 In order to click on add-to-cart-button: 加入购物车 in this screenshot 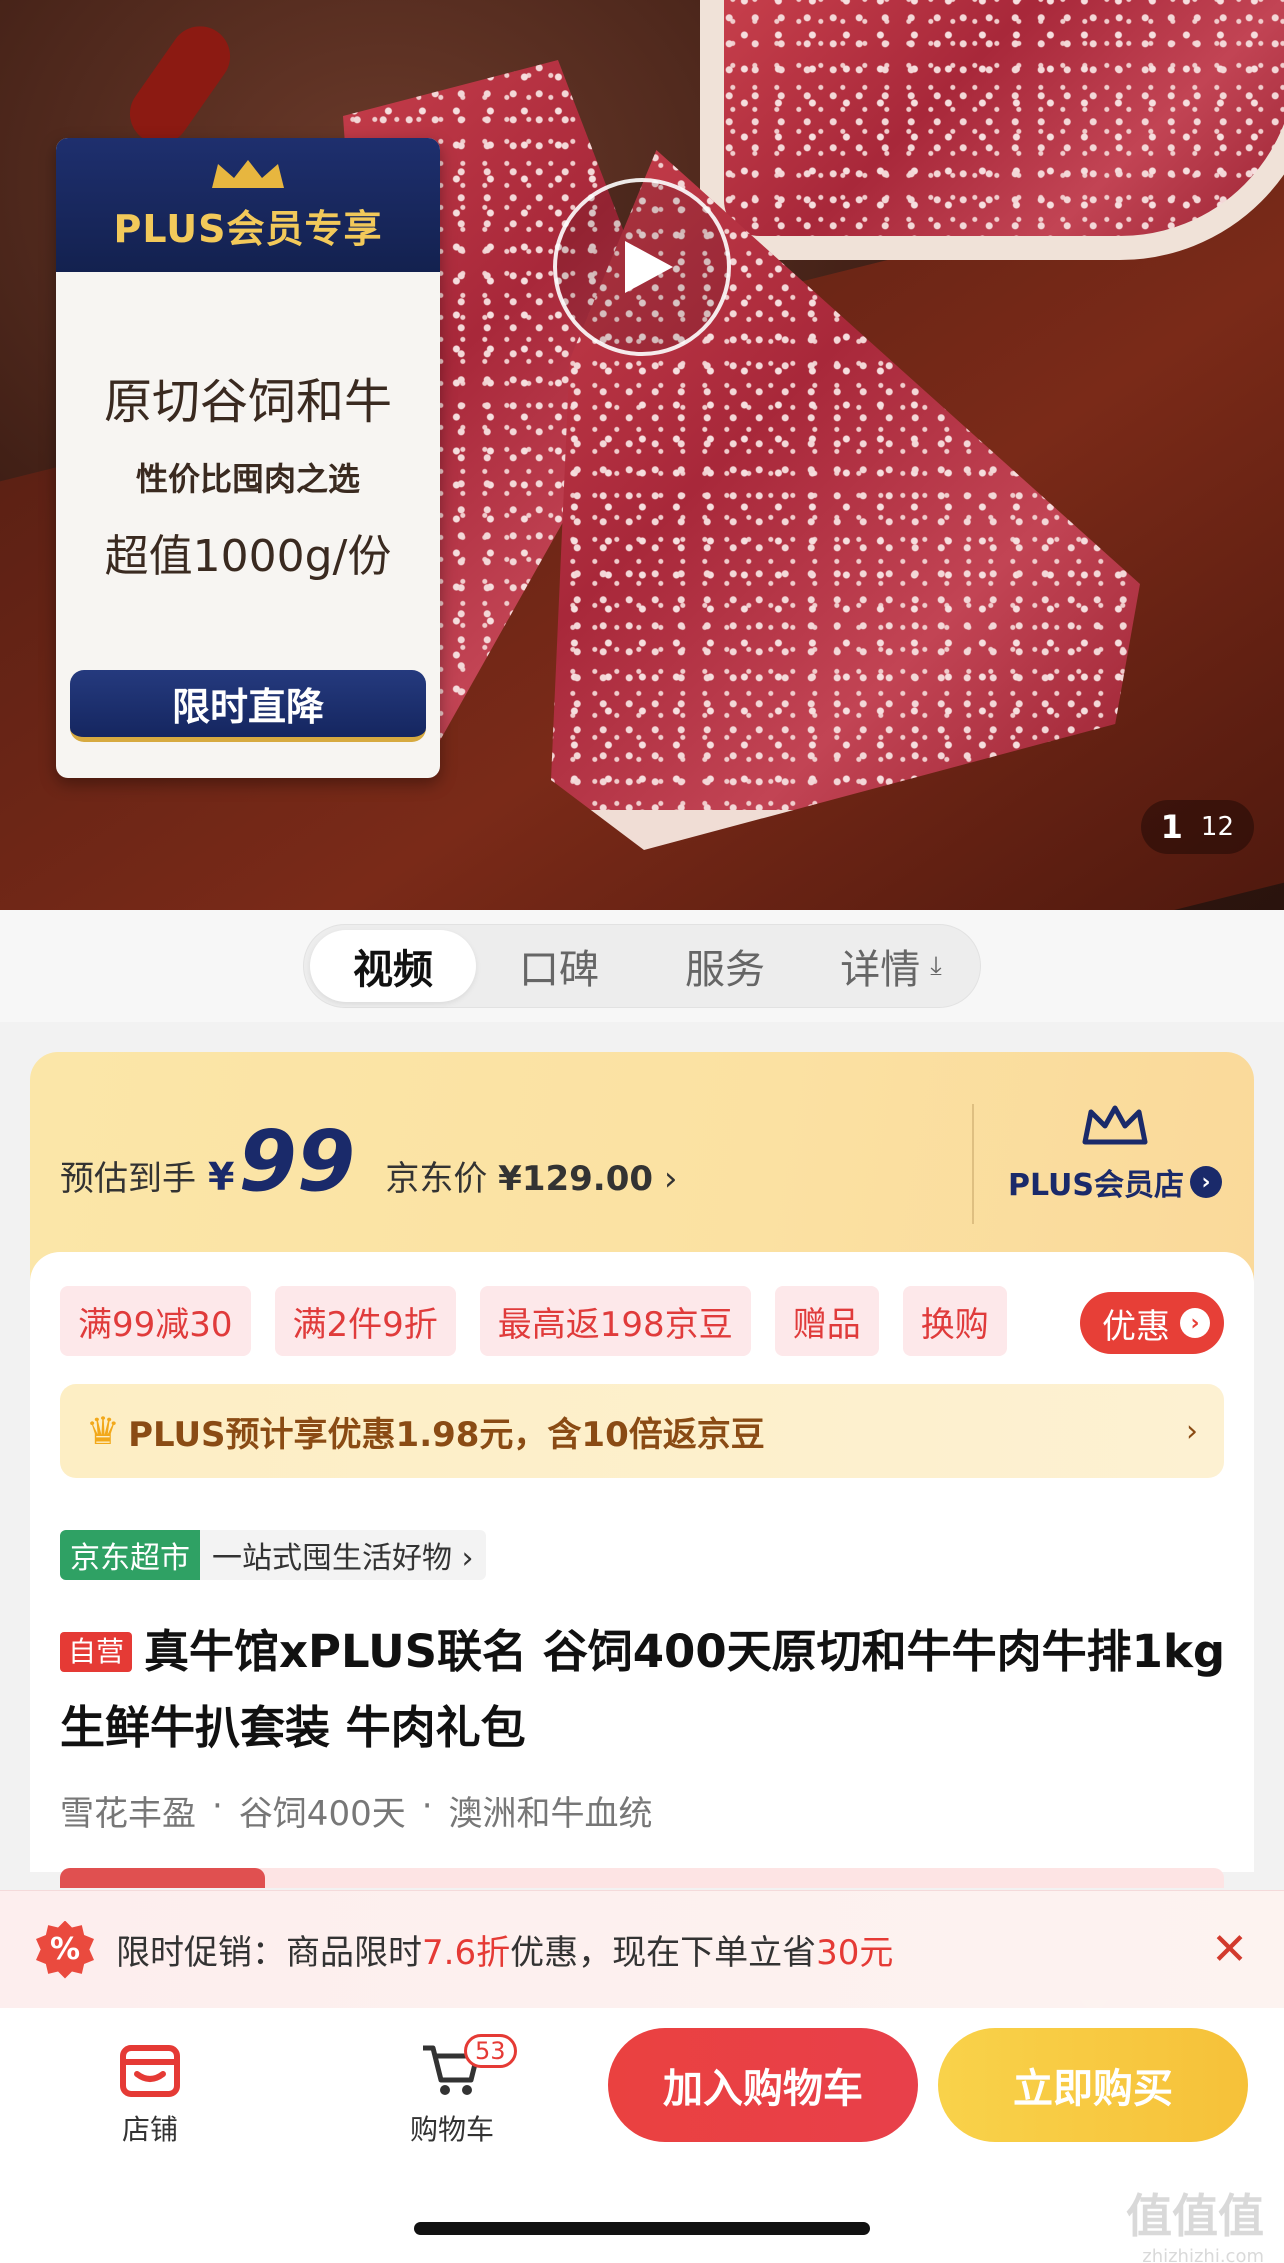, I will do `click(763, 2085)`.